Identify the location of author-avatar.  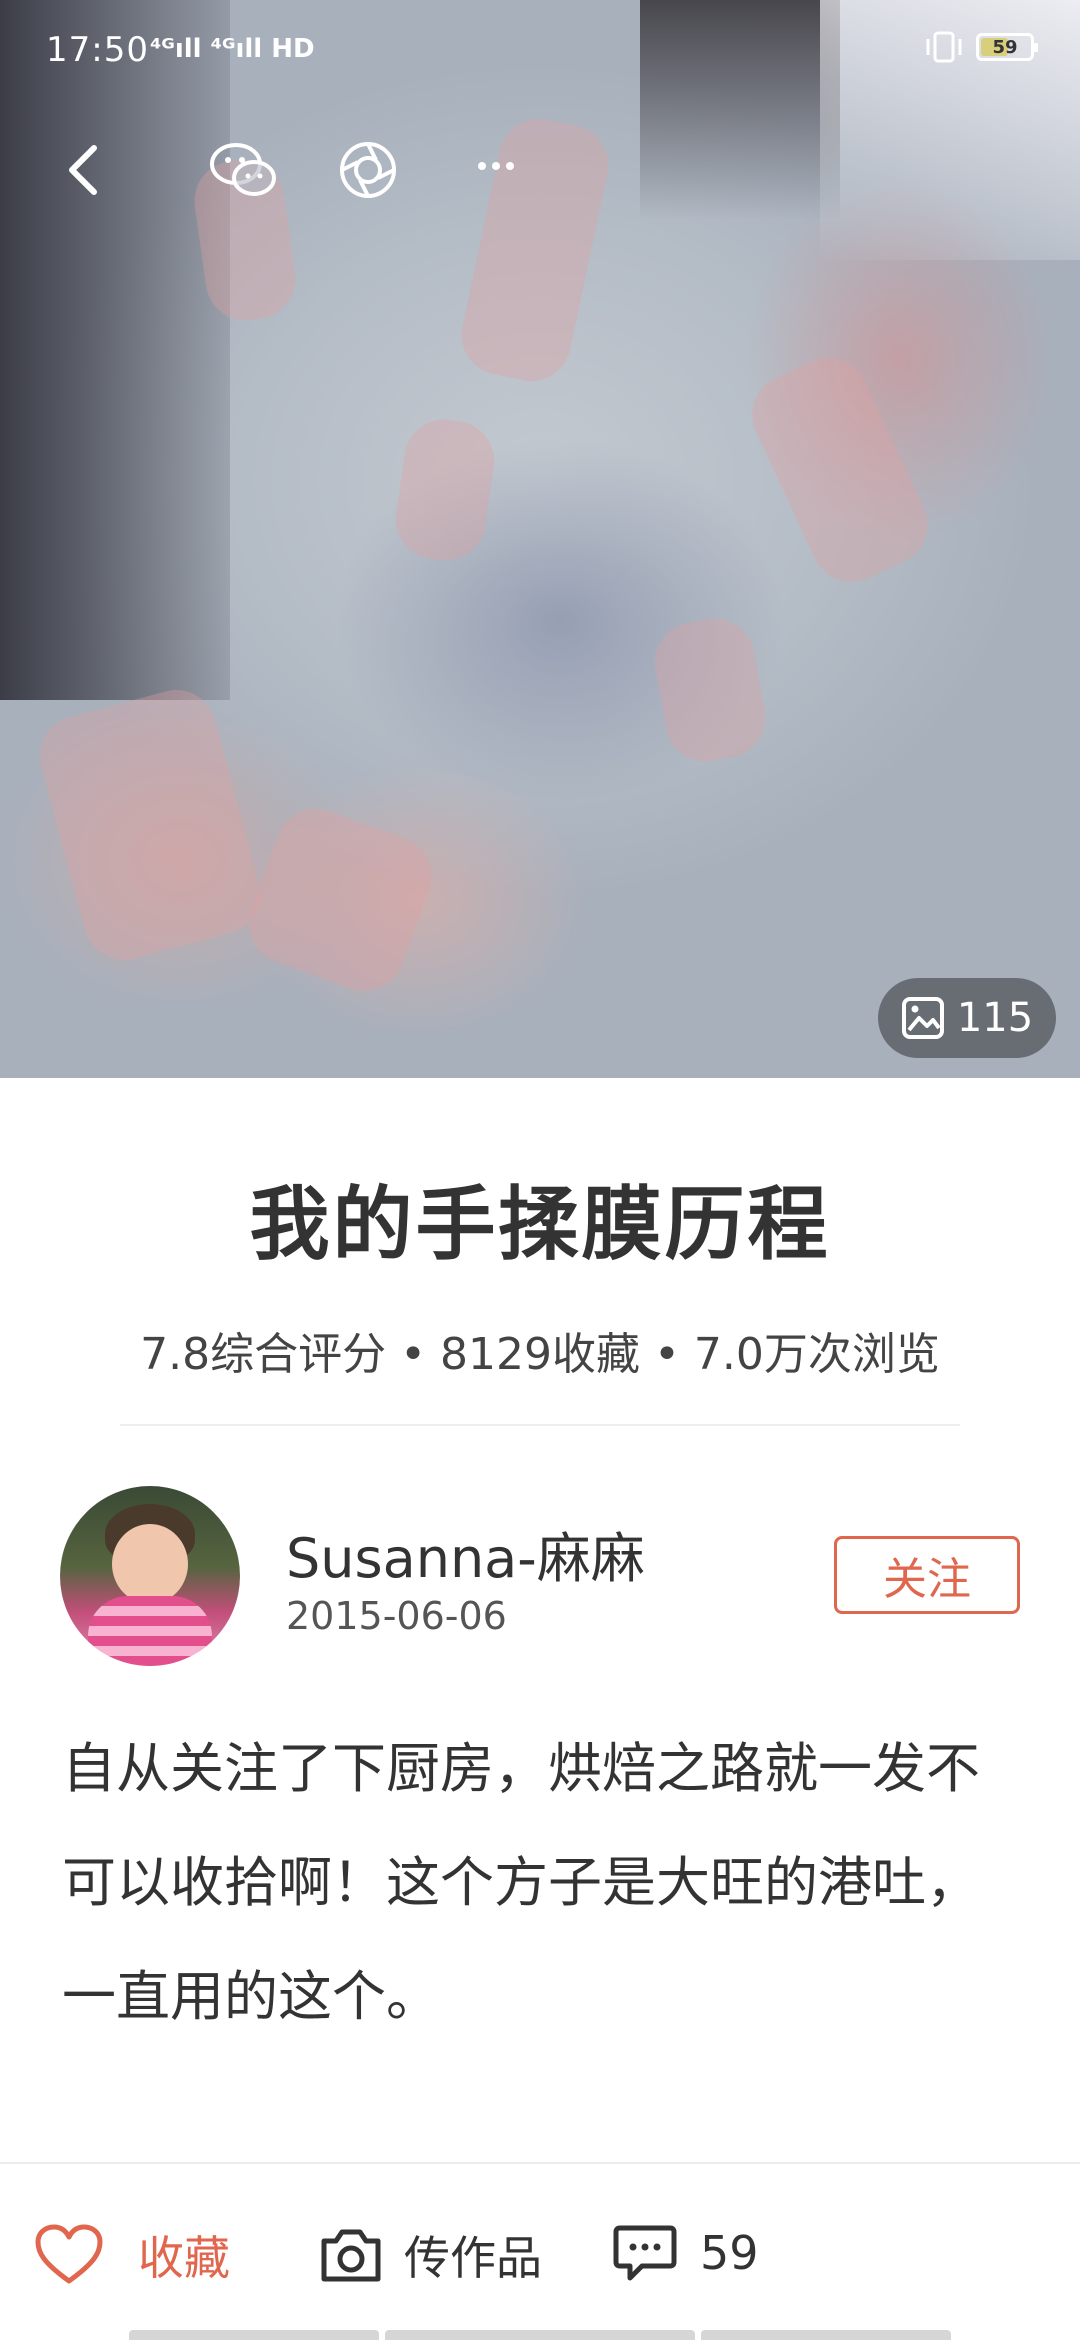
(150, 1576).